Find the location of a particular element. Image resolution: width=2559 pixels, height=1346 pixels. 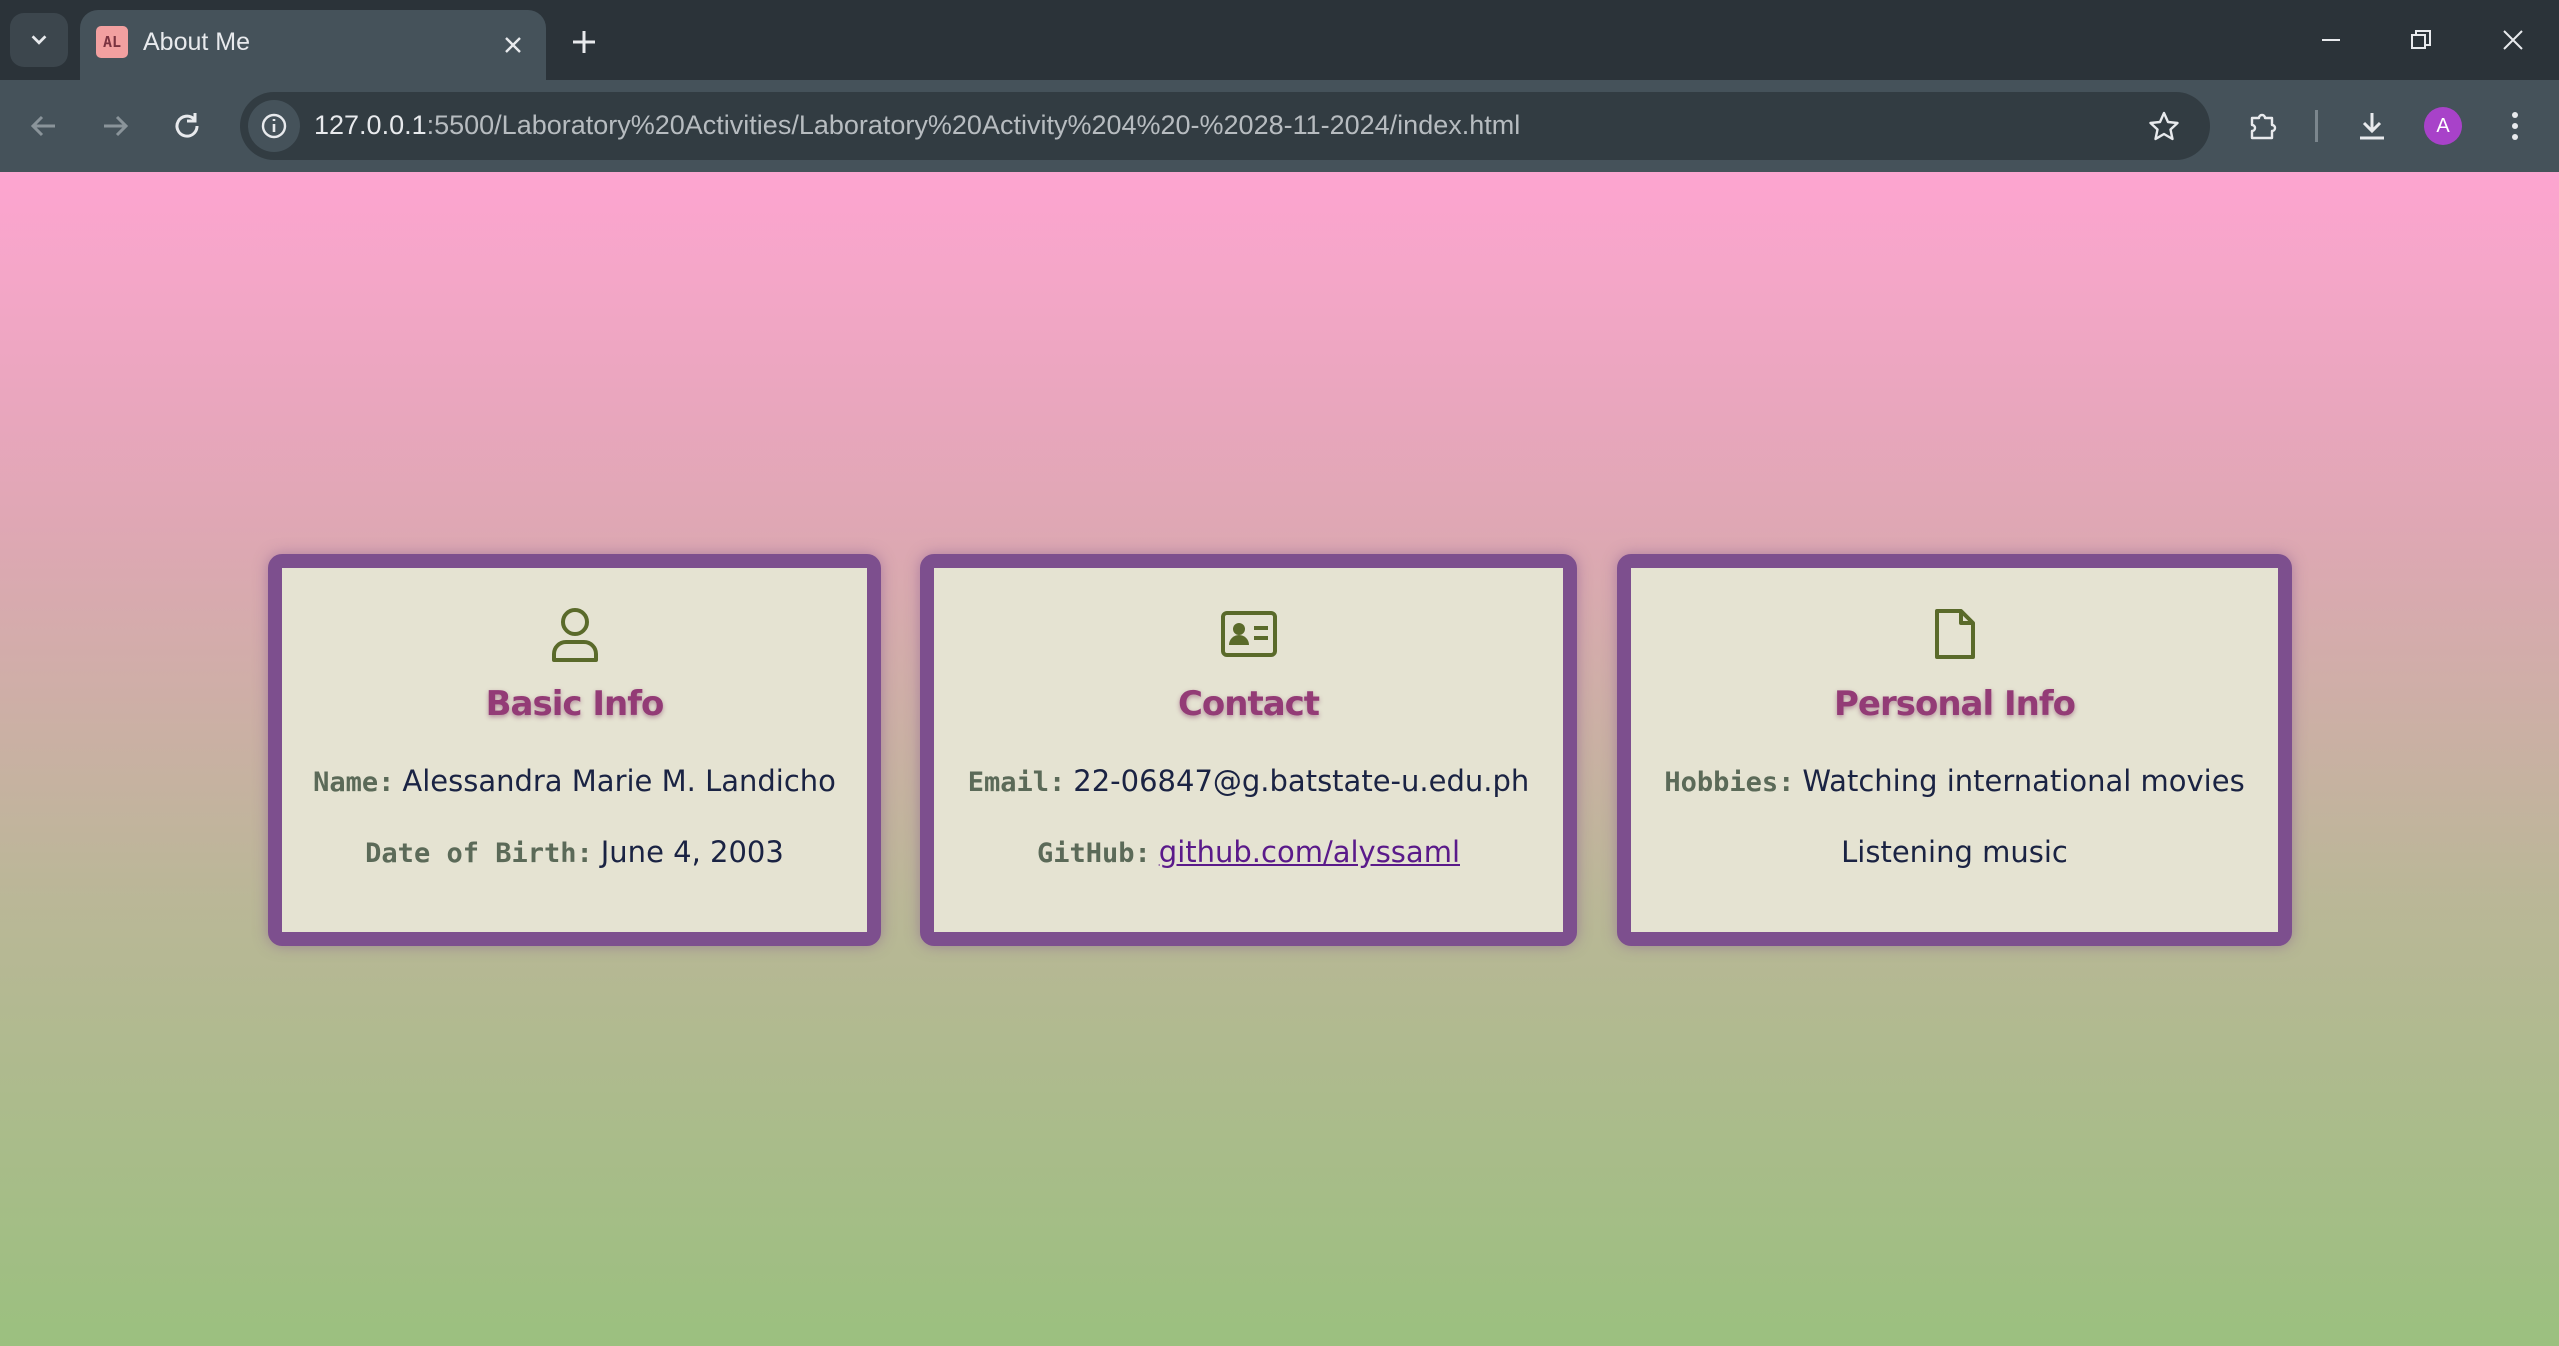

arrow-left-icon is located at coordinates (42, 126).